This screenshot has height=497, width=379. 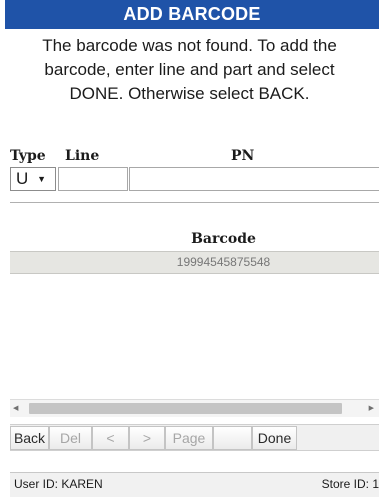 What do you see at coordinates (185, 408) in the screenshot?
I see `scrollbar-thumb` at bounding box center [185, 408].